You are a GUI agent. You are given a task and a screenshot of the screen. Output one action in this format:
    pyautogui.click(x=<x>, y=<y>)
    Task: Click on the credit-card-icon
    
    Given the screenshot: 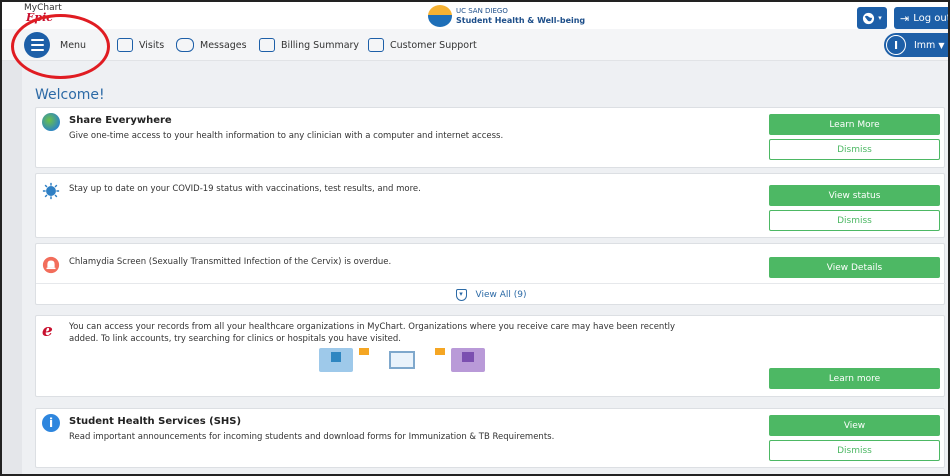 What is the action you would take?
    pyautogui.click(x=267, y=45)
    